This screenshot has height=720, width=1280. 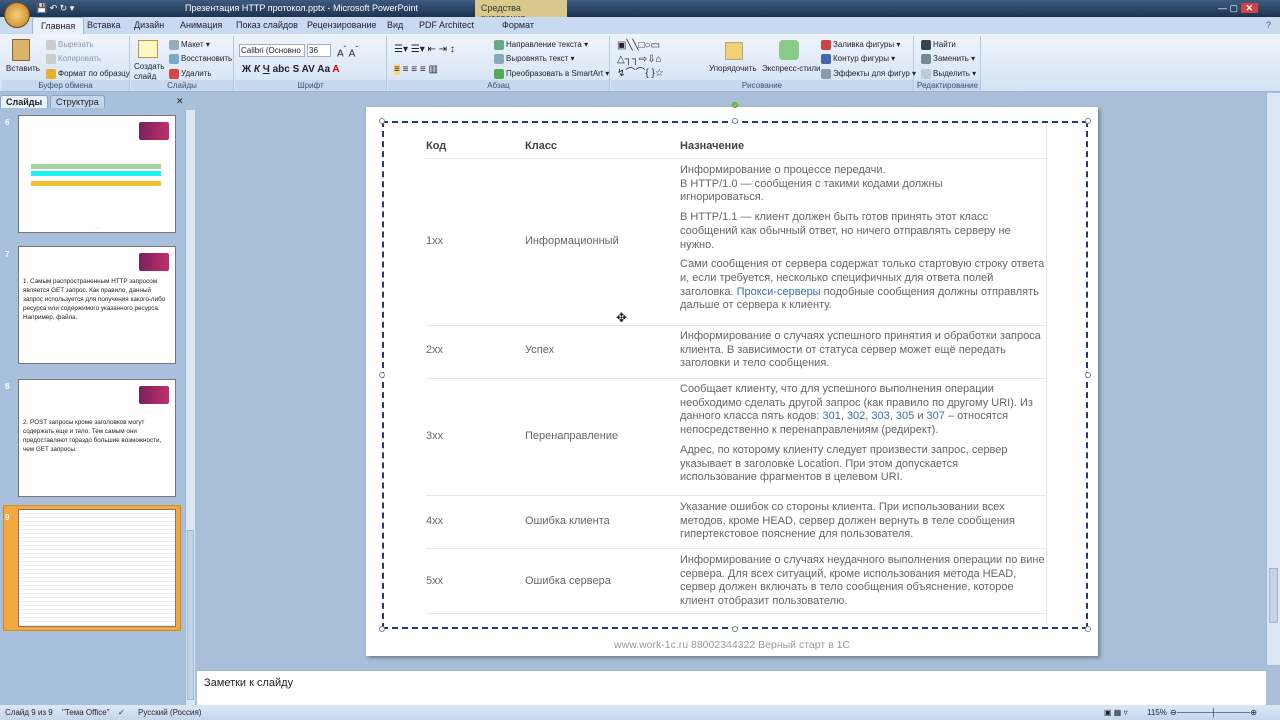 I want to click on text-direction-button: Направление текста ▾, so click(x=541, y=45).